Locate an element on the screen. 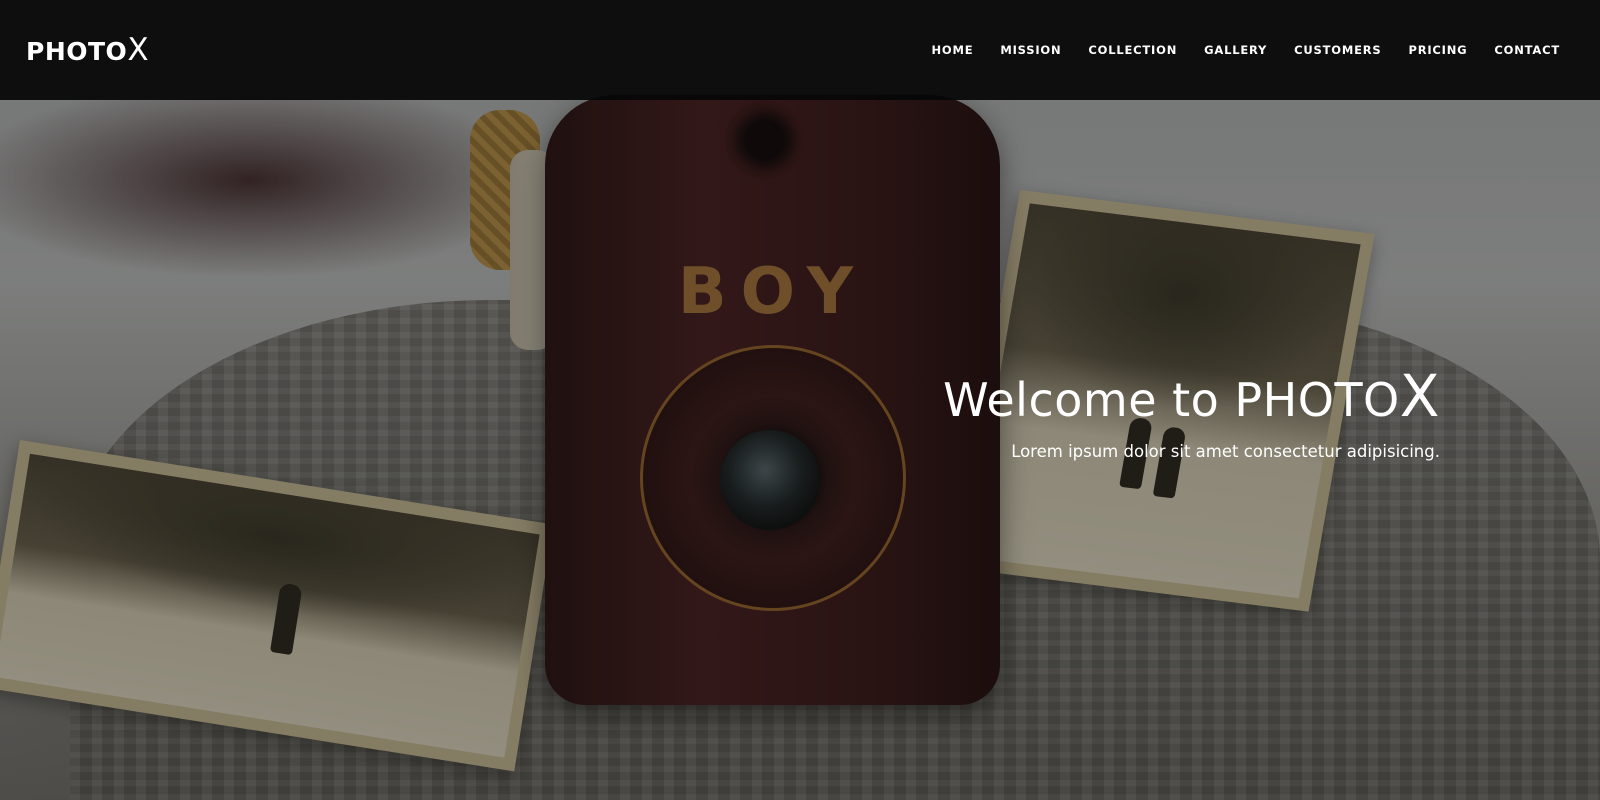 The height and width of the screenshot is (800, 1600). nav-item-collection: COLLECTION is located at coordinates (1132, 50).